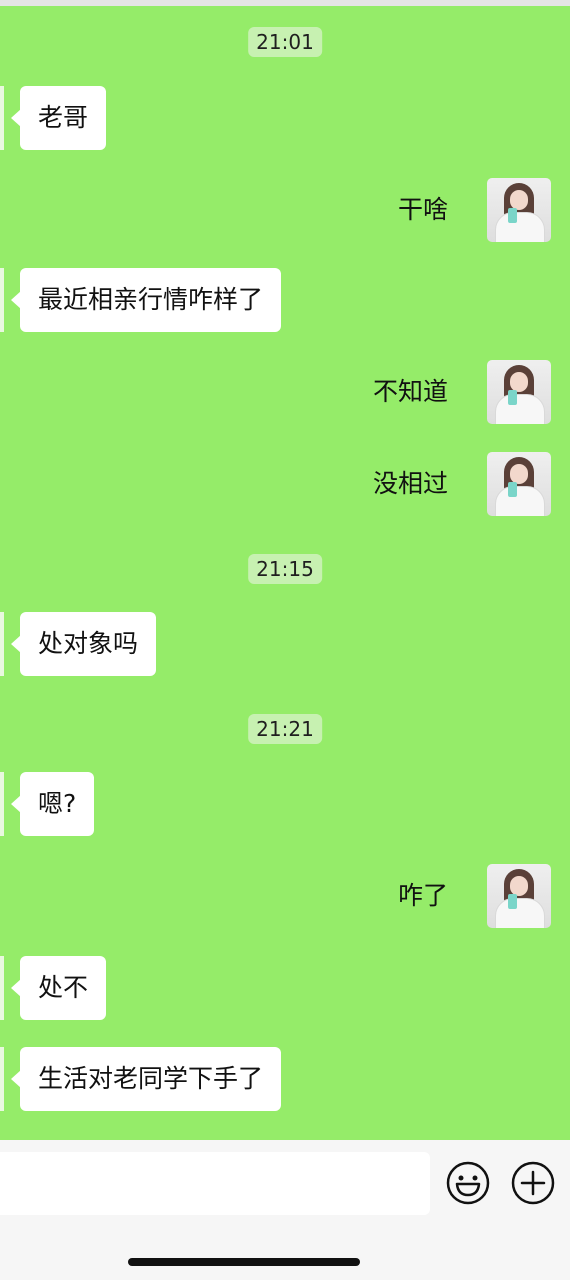  What do you see at coordinates (533, 1183) in the screenshot?
I see `plus-icon` at bounding box center [533, 1183].